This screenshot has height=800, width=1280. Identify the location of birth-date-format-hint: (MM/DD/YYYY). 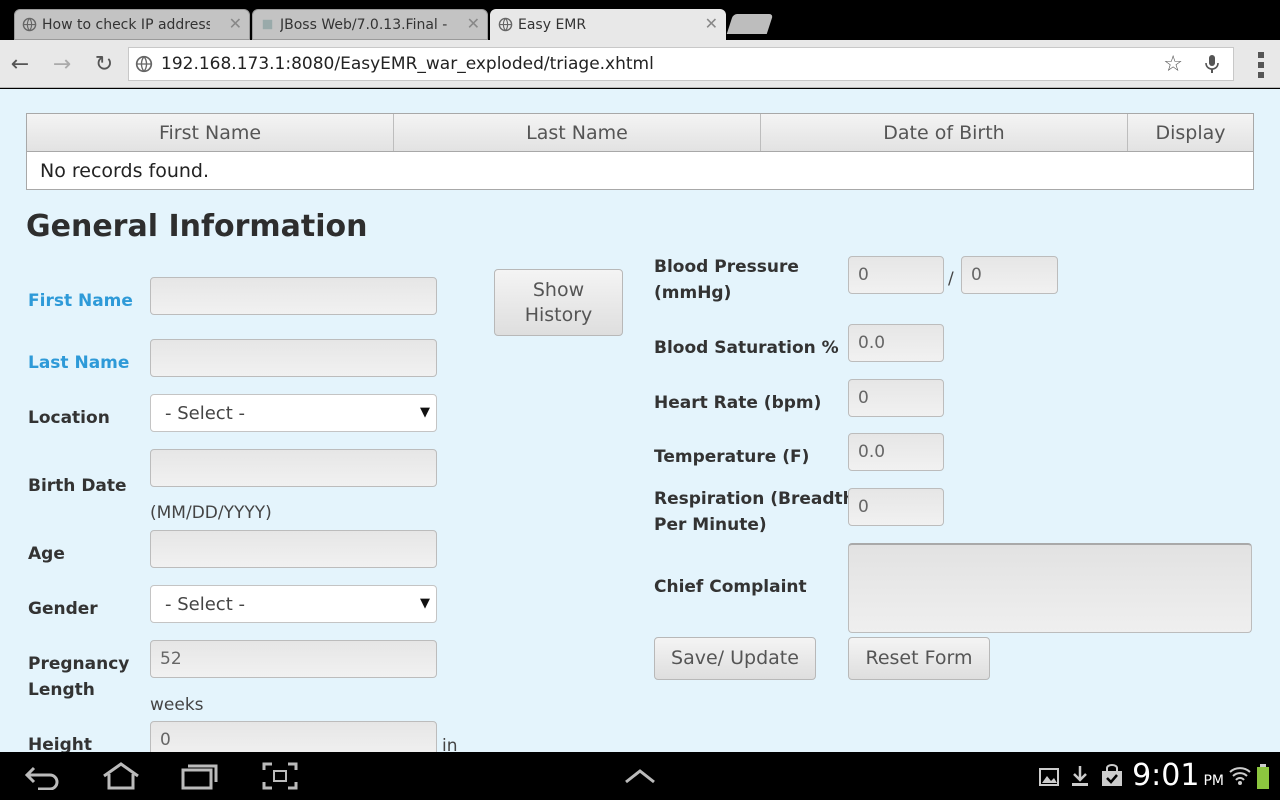
(211, 513).